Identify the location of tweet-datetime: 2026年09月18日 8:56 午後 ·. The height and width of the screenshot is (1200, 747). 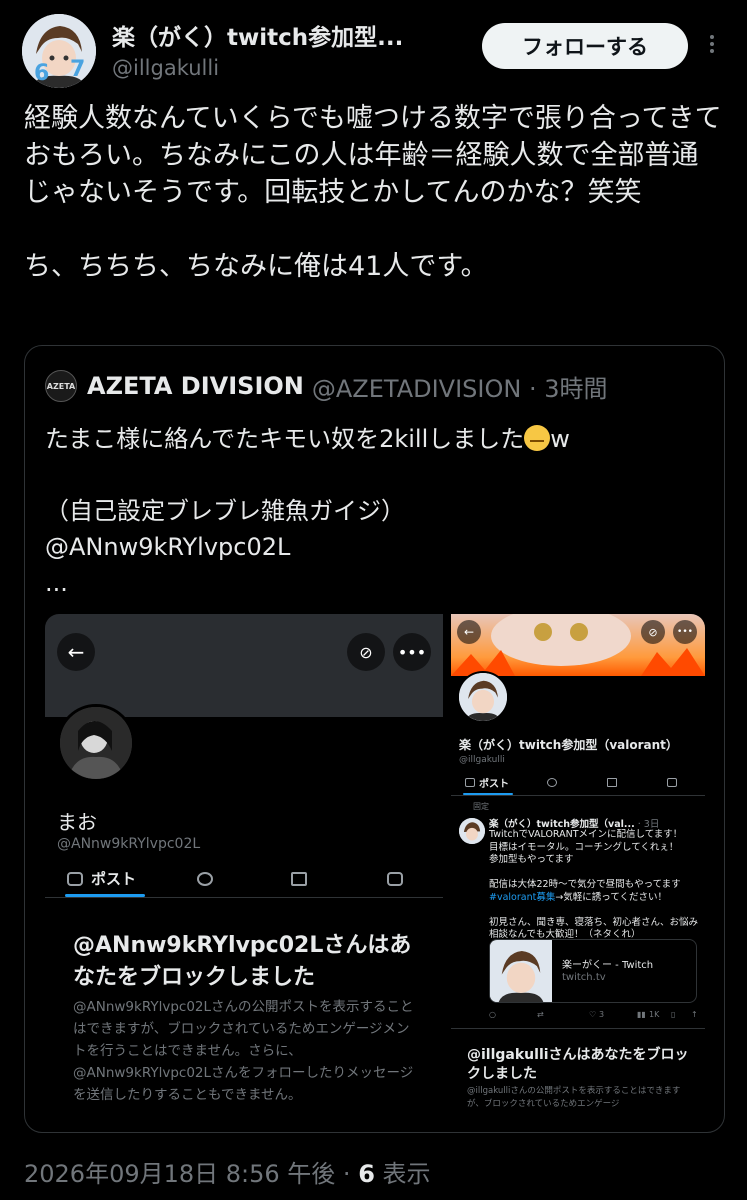
(191, 1174).